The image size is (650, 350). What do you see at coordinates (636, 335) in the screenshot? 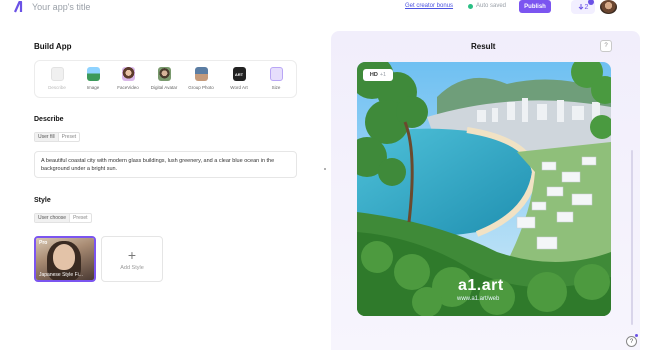
I see `help-notification-dot` at bounding box center [636, 335].